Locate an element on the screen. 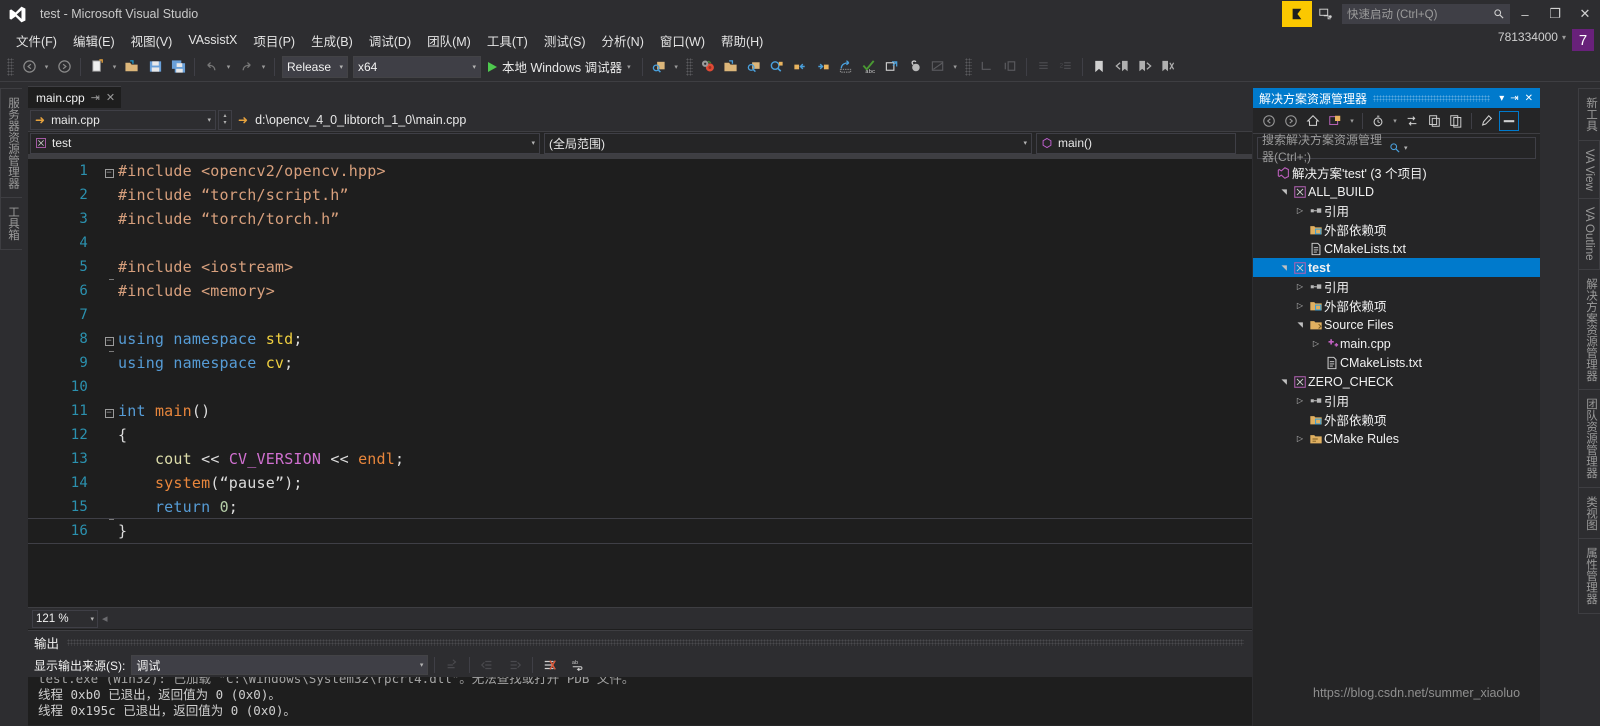 This screenshot has height=726, width=1600. clear-bookmark-icon is located at coordinates (1168, 67).